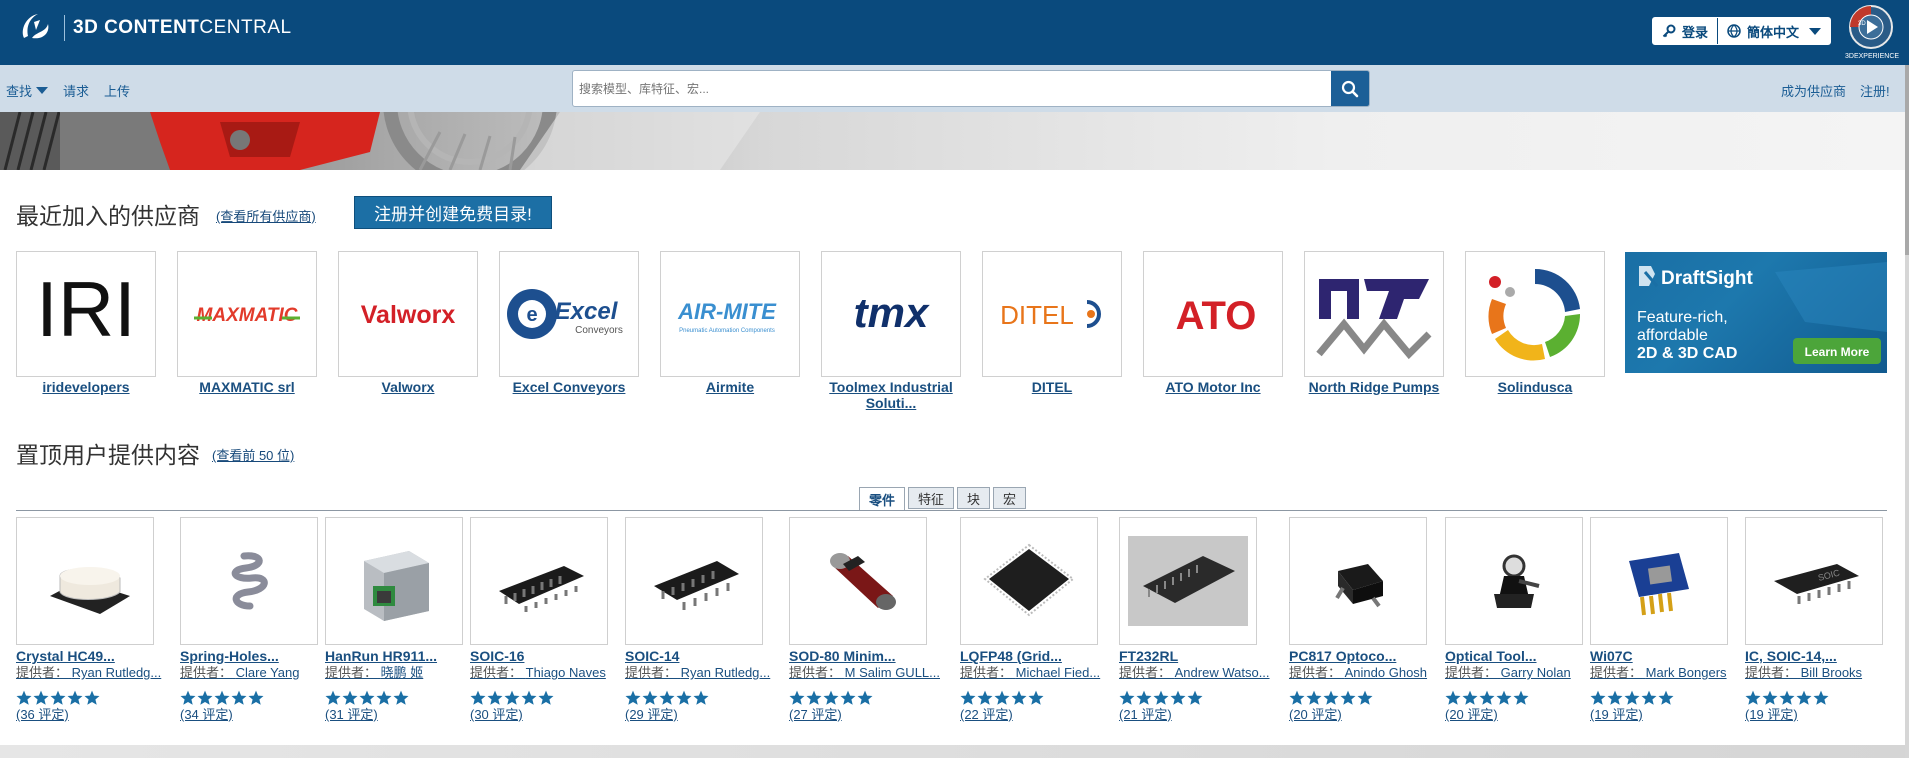 The image size is (1909, 758). What do you see at coordinates (86, 314) in the screenshot?
I see `supplier-logo: IRI` at bounding box center [86, 314].